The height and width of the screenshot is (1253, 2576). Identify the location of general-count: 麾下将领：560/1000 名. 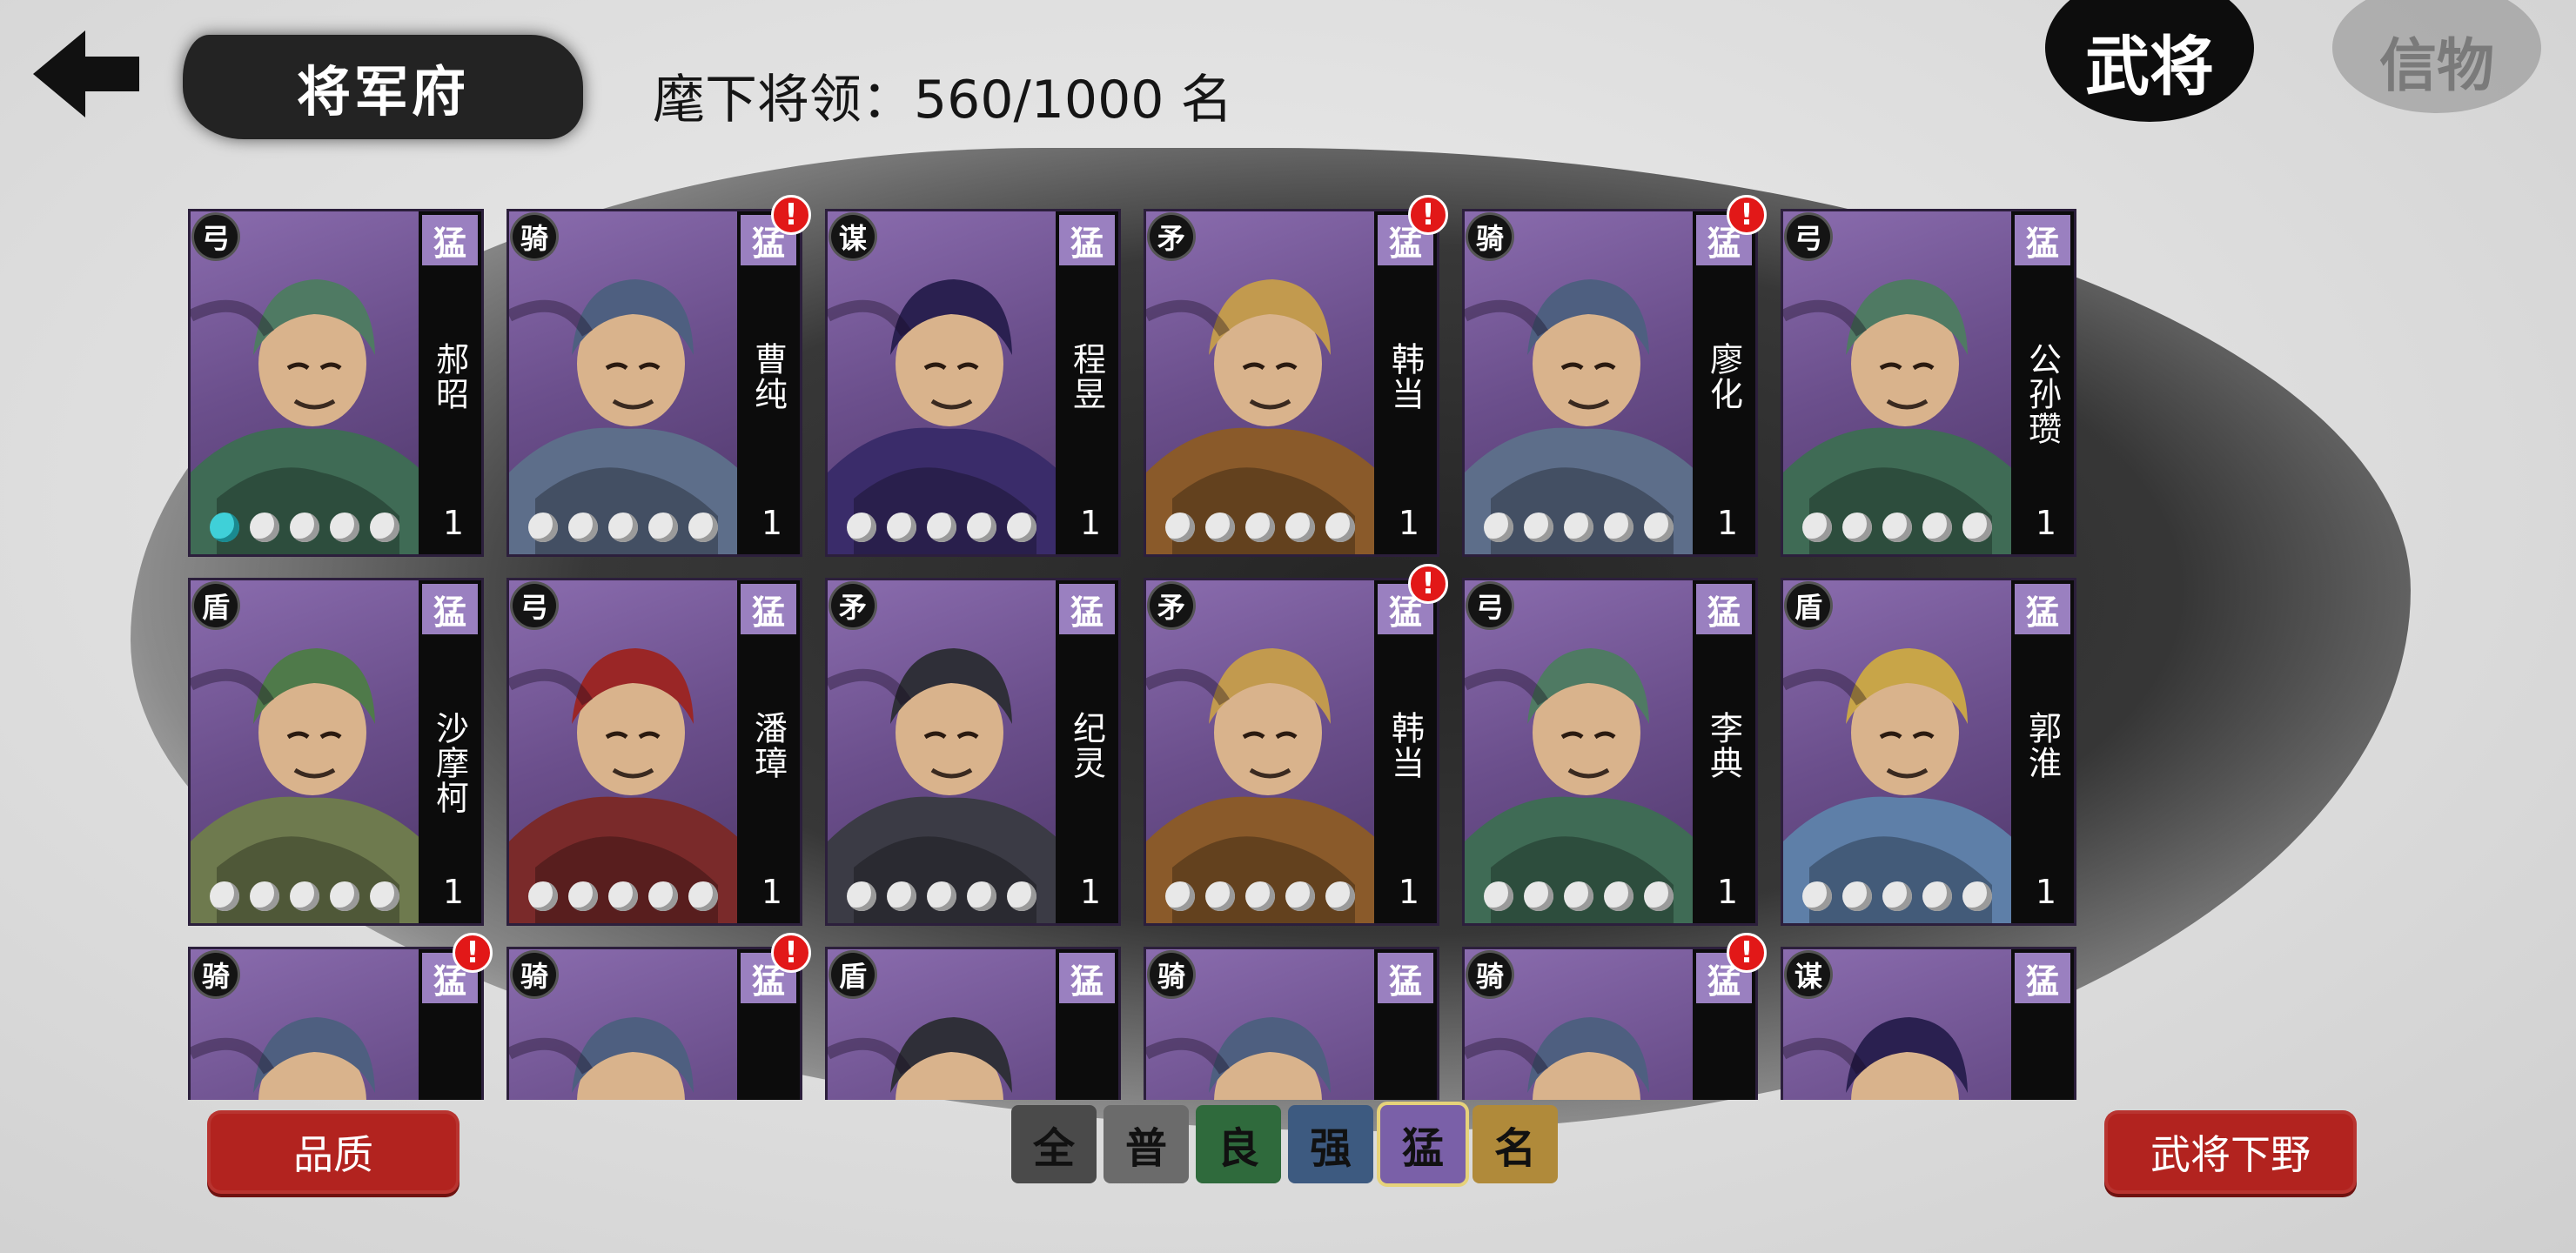
(943, 95).